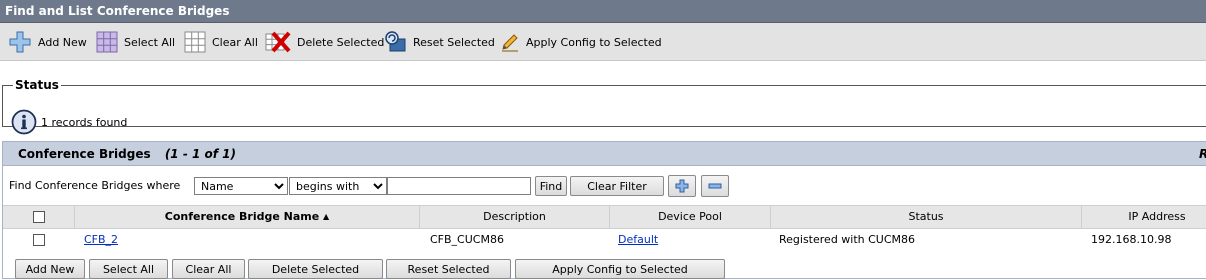 The height and width of the screenshot is (280, 1206). I want to click on minus-icon, so click(715, 186).